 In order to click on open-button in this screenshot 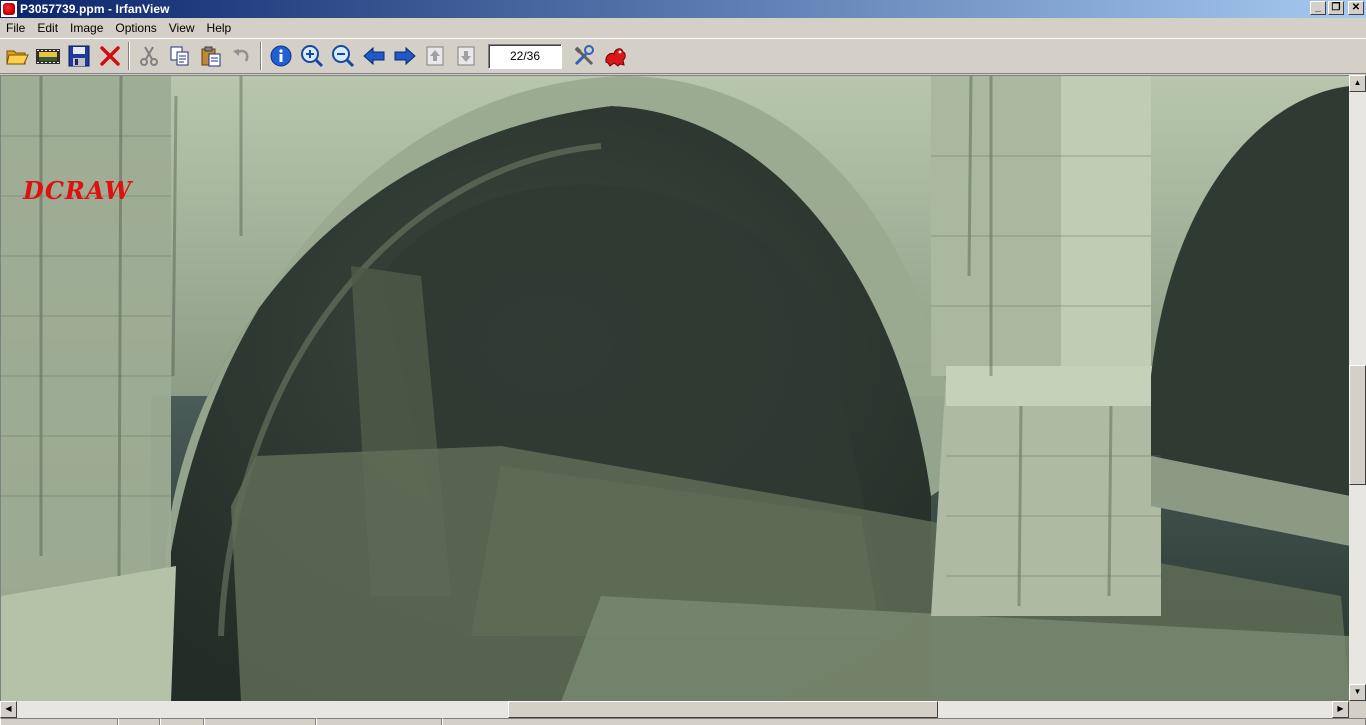, I will do `click(16, 56)`.